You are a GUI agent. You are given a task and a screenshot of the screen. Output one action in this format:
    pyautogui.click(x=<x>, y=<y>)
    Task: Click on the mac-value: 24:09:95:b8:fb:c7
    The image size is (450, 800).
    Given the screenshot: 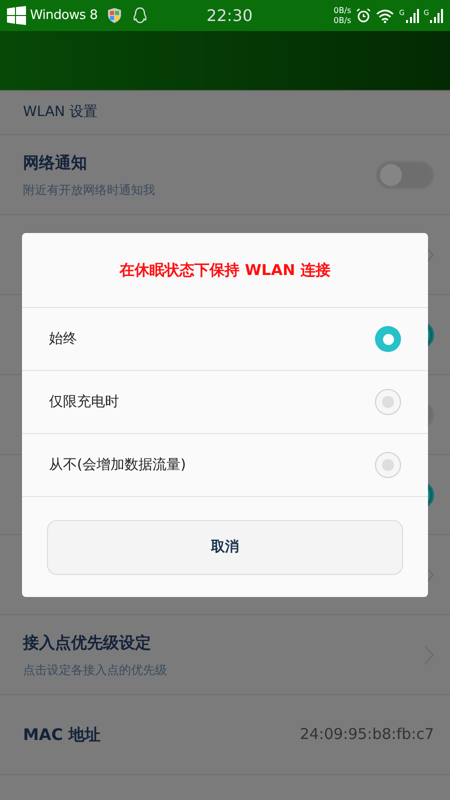 What is the action you would take?
    pyautogui.click(x=367, y=735)
    